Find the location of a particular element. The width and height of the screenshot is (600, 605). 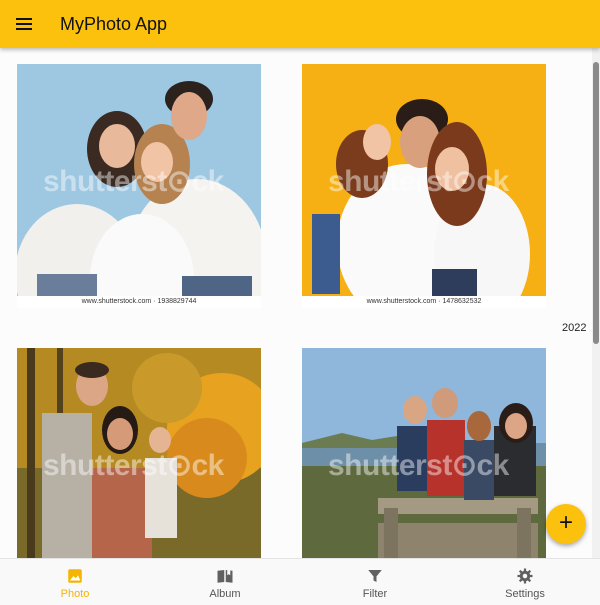

group-year-label: 2022 is located at coordinates (574, 328).